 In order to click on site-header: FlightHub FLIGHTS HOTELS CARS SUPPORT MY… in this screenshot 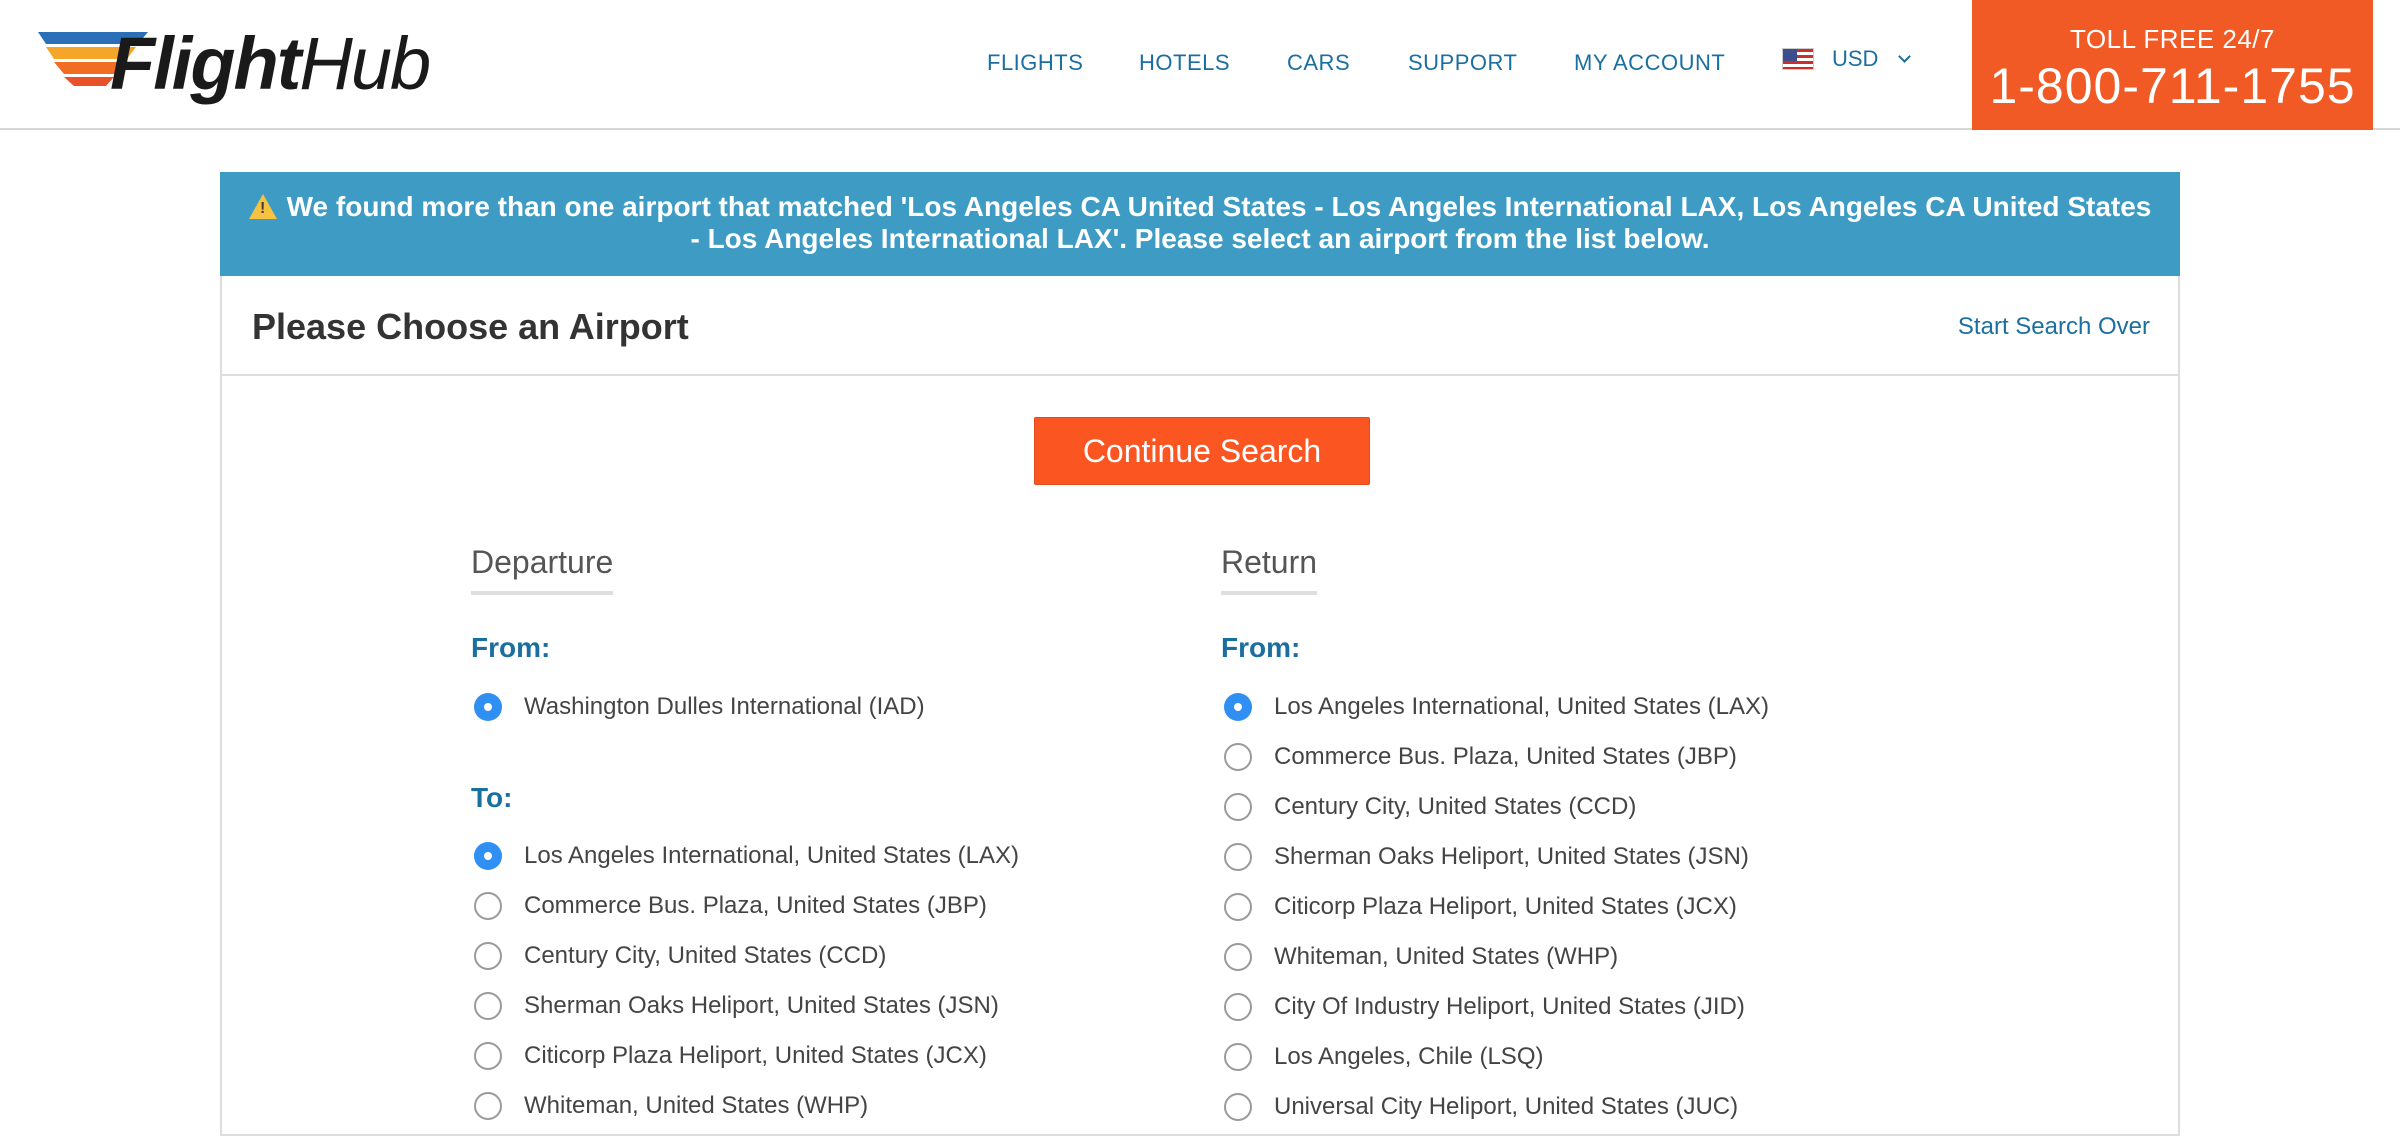, I will do `click(1200, 65)`.